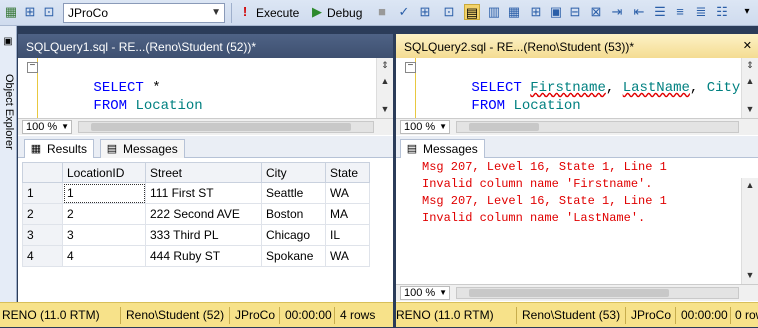  Describe the element at coordinates (42, 235) in the screenshot. I see `row-number: 3` at that location.